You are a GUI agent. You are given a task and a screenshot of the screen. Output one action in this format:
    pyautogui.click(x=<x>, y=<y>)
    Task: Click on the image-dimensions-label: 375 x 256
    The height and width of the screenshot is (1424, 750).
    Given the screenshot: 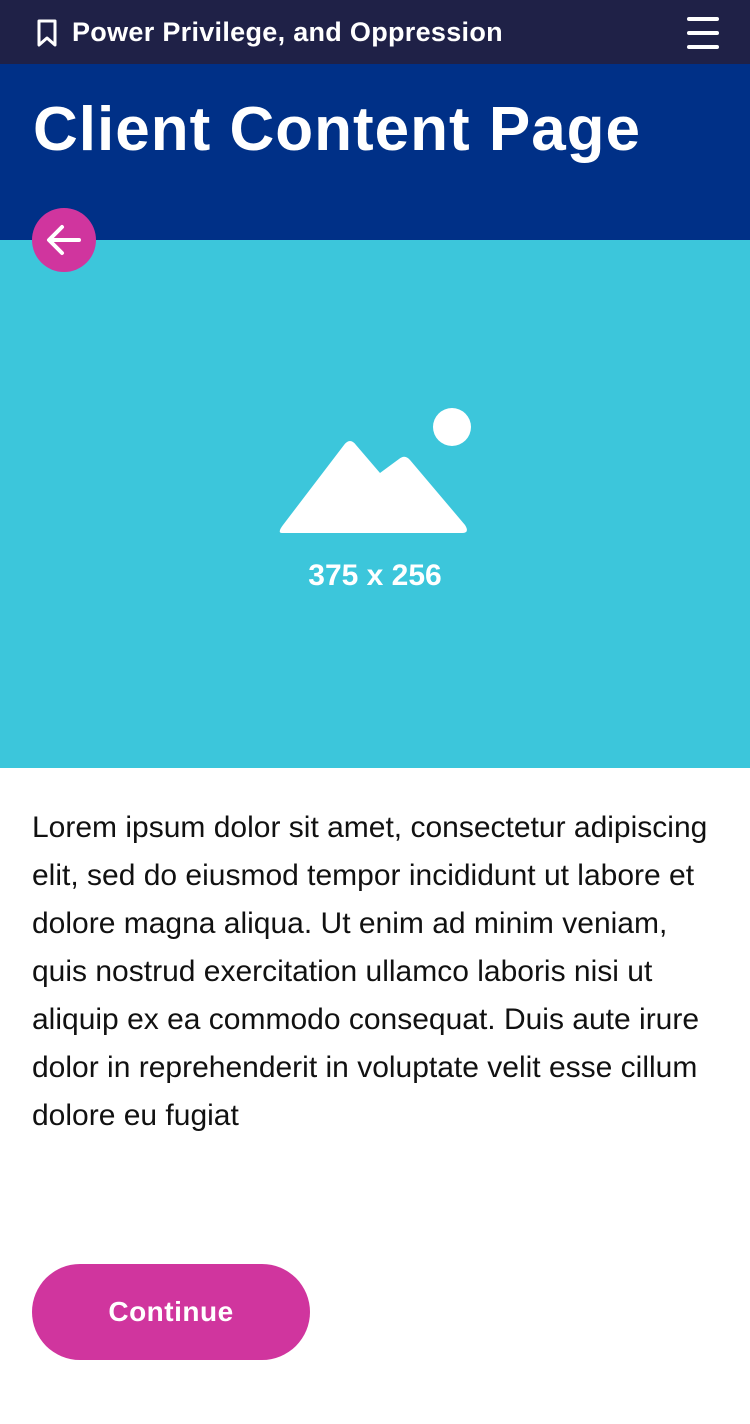 What is the action you would take?
    pyautogui.click(x=375, y=575)
    